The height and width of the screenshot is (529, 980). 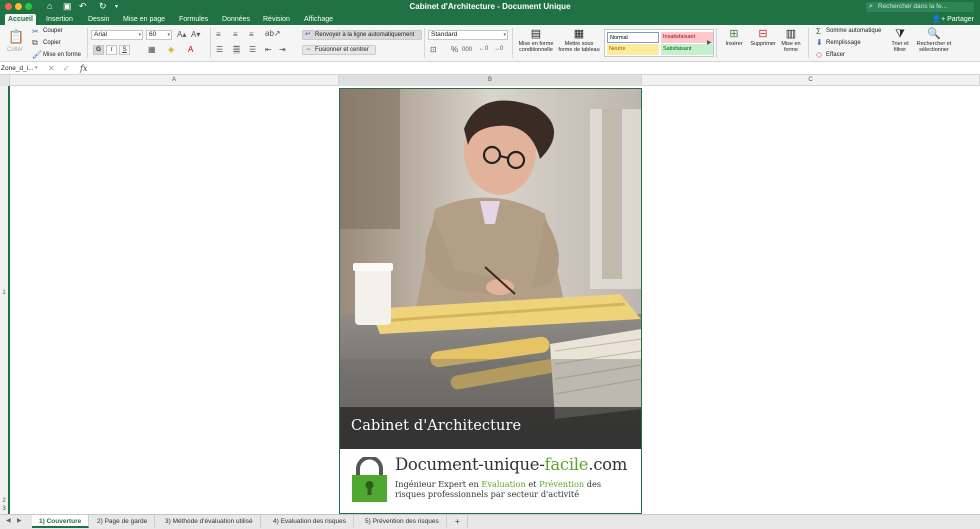 What do you see at coordinates (51, 68) in the screenshot?
I see `cancel-icon: ✕` at bounding box center [51, 68].